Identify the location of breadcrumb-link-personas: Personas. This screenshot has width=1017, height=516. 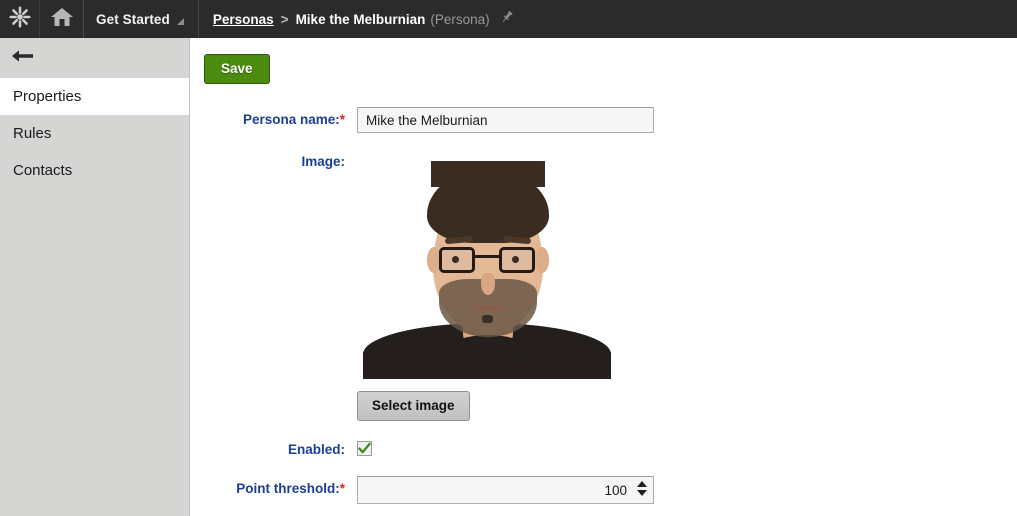
(243, 19).